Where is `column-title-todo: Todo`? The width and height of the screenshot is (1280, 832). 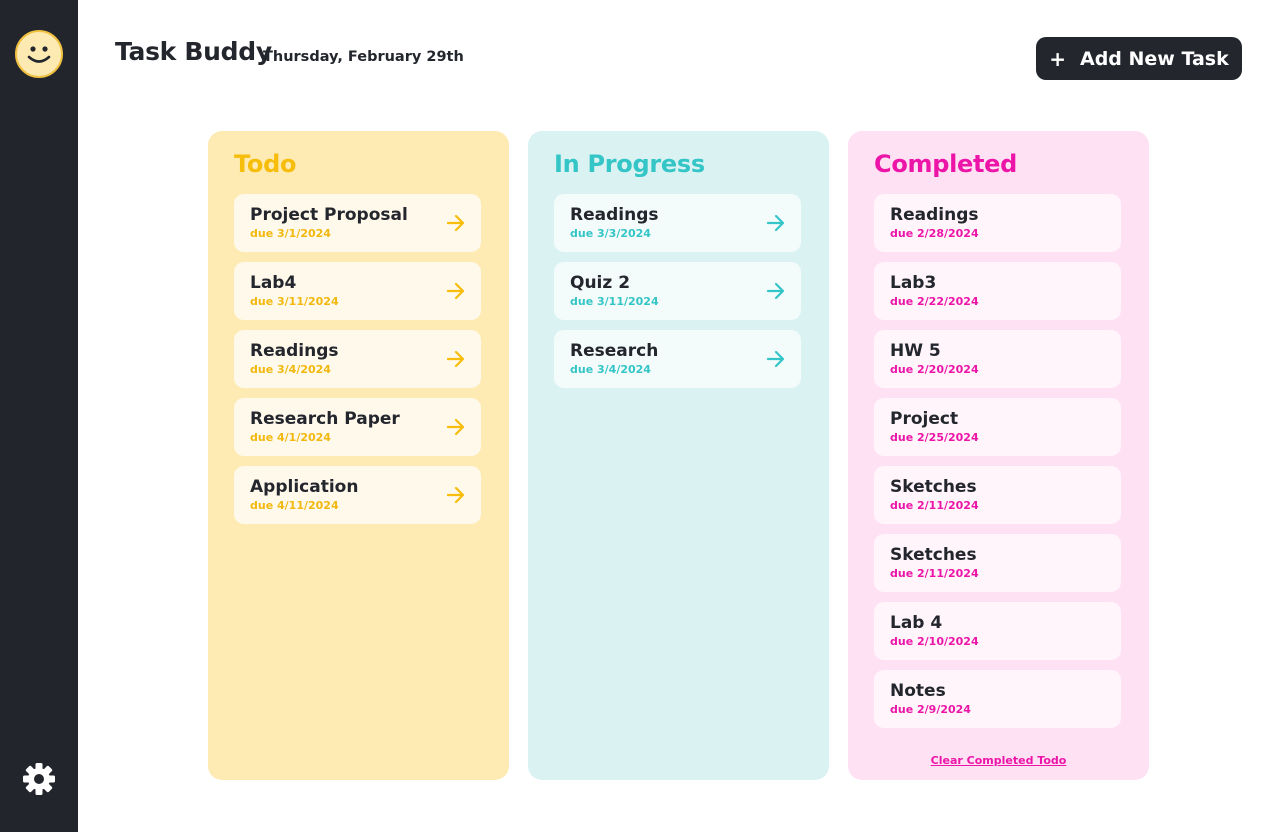
column-title-todo: Todo is located at coordinates (265, 164).